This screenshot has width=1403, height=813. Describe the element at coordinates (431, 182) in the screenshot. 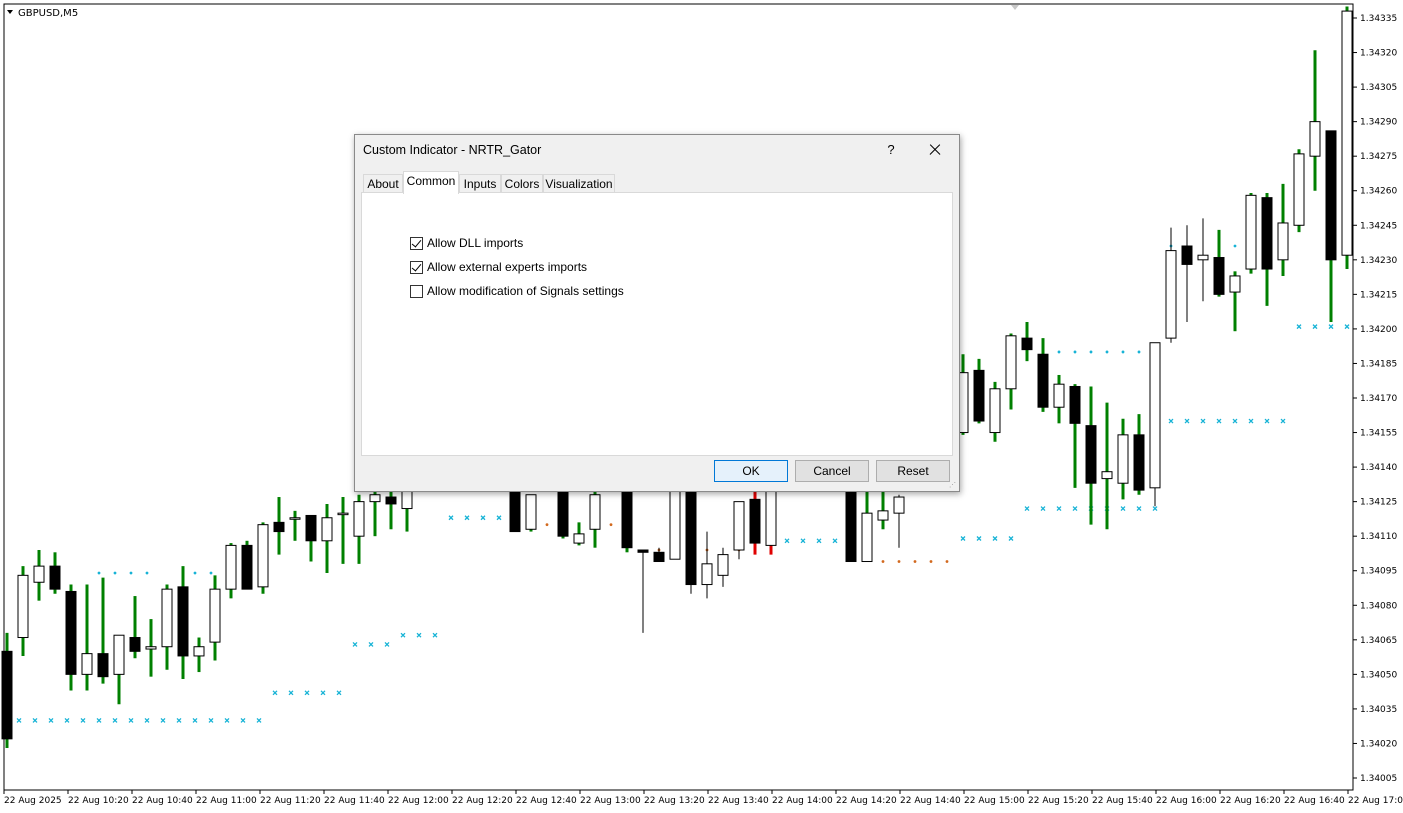

I see `tab-common: Common` at that location.